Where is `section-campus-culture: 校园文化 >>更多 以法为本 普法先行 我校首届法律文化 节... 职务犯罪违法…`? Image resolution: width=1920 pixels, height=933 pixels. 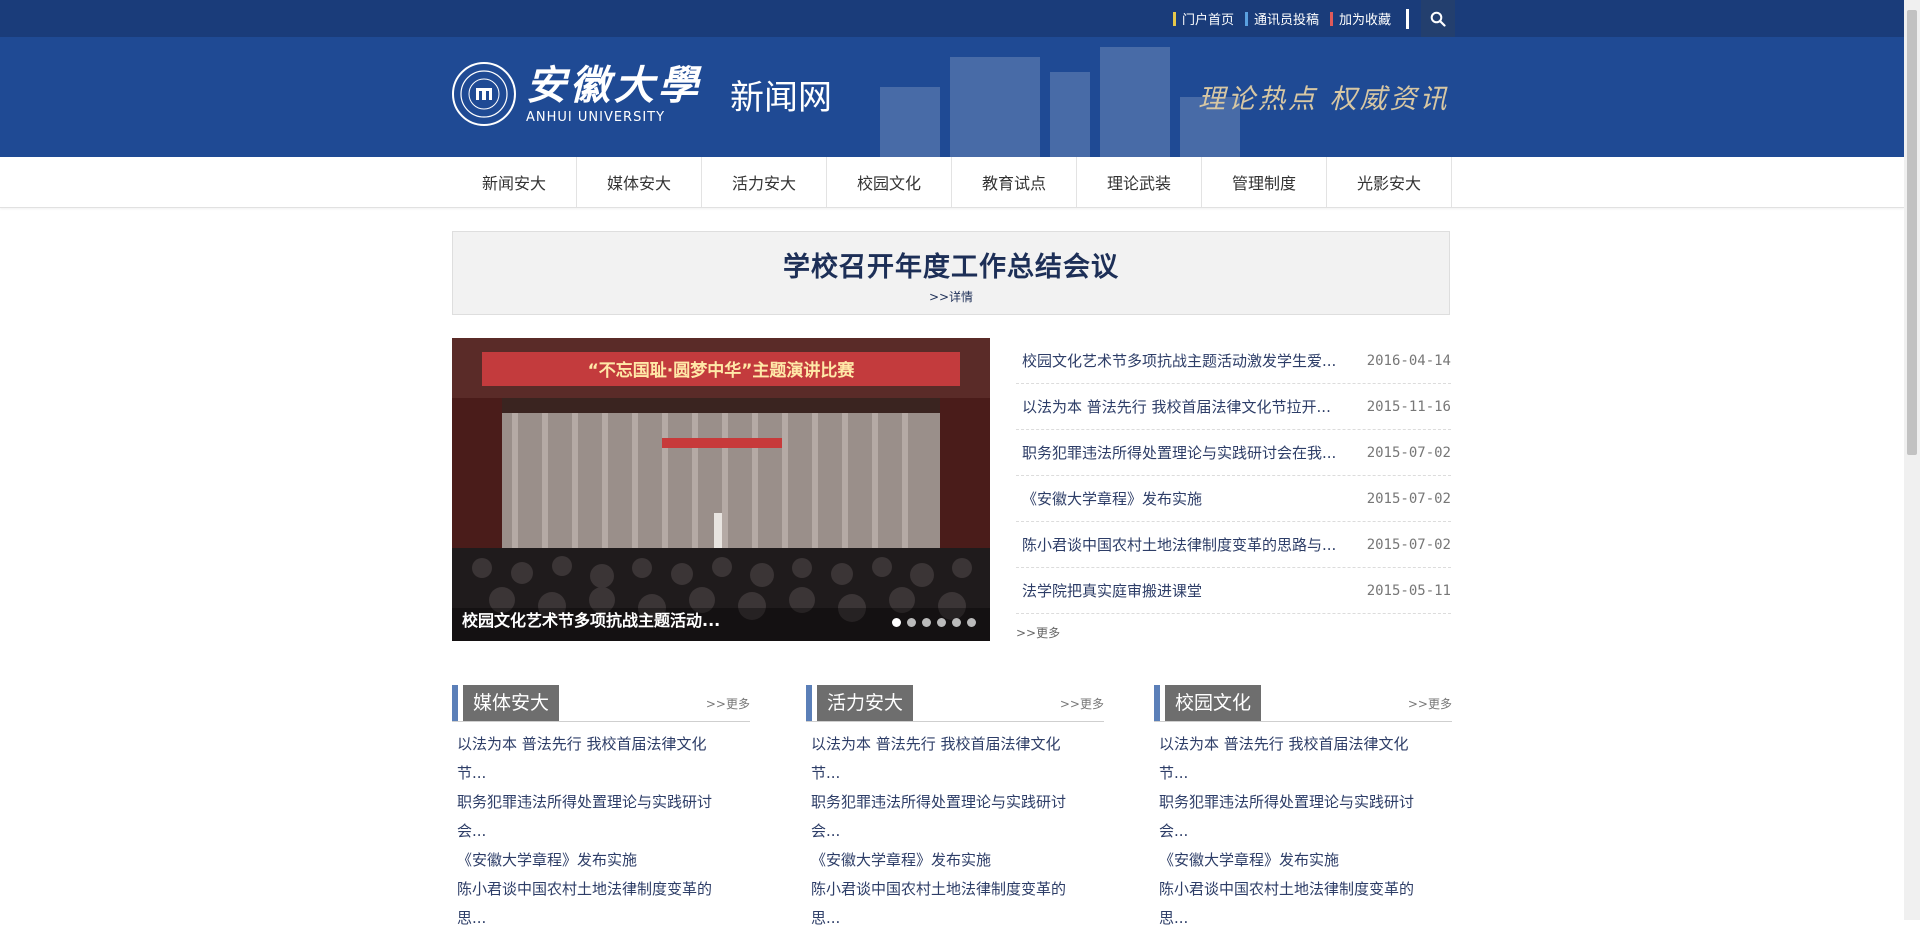 section-campus-culture: 校园文化 >>更多 以法为本 普法先行 我校首届法律文化 节... 职务犯罪违法… is located at coordinates (1303, 809).